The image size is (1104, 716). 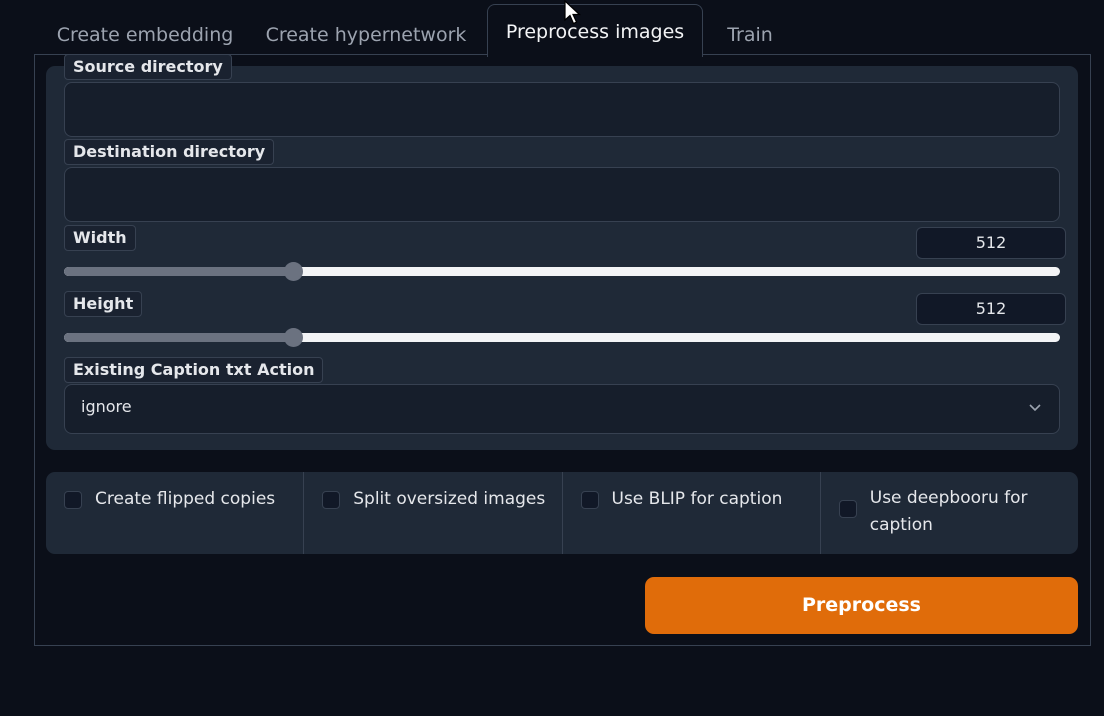 I want to click on tab-train: Train, so click(x=750, y=35).